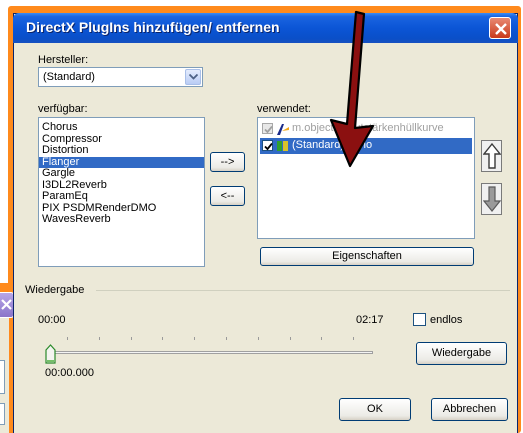  I want to click on remove-plugin-button: <--, so click(227, 196).